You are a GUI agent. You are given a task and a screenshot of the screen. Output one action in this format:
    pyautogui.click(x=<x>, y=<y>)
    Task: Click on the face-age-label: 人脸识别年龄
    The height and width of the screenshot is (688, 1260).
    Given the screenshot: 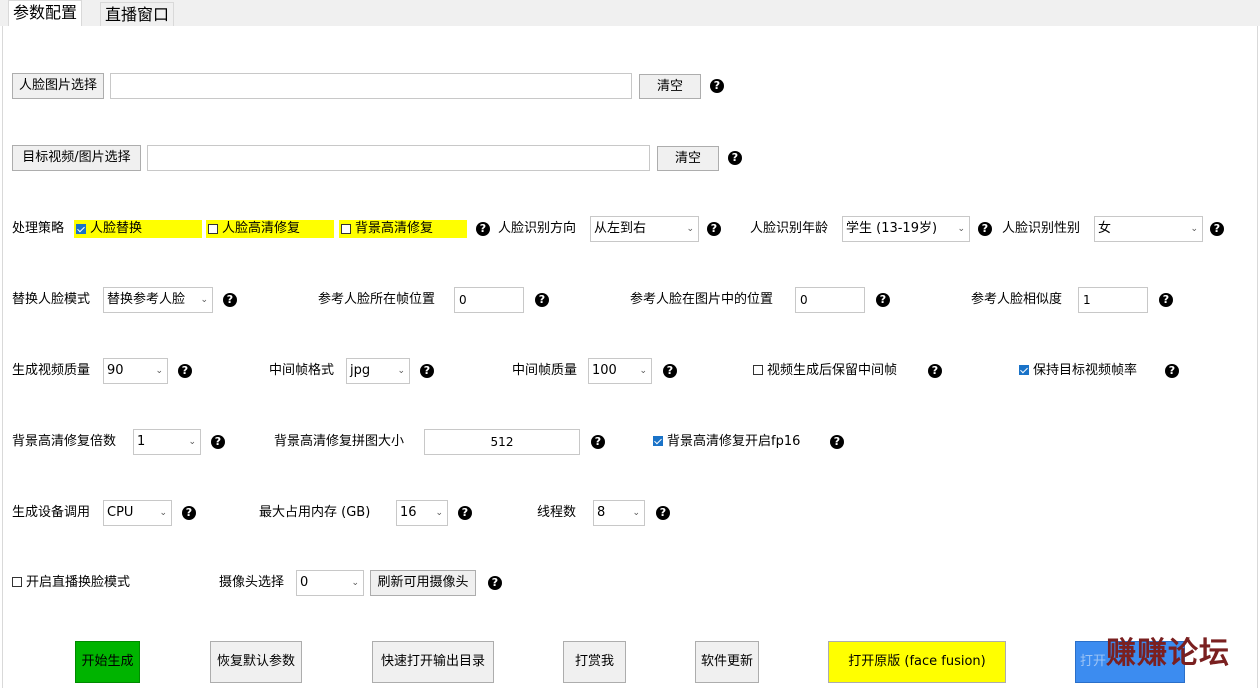 What is the action you would take?
    pyautogui.click(x=789, y=228)
    